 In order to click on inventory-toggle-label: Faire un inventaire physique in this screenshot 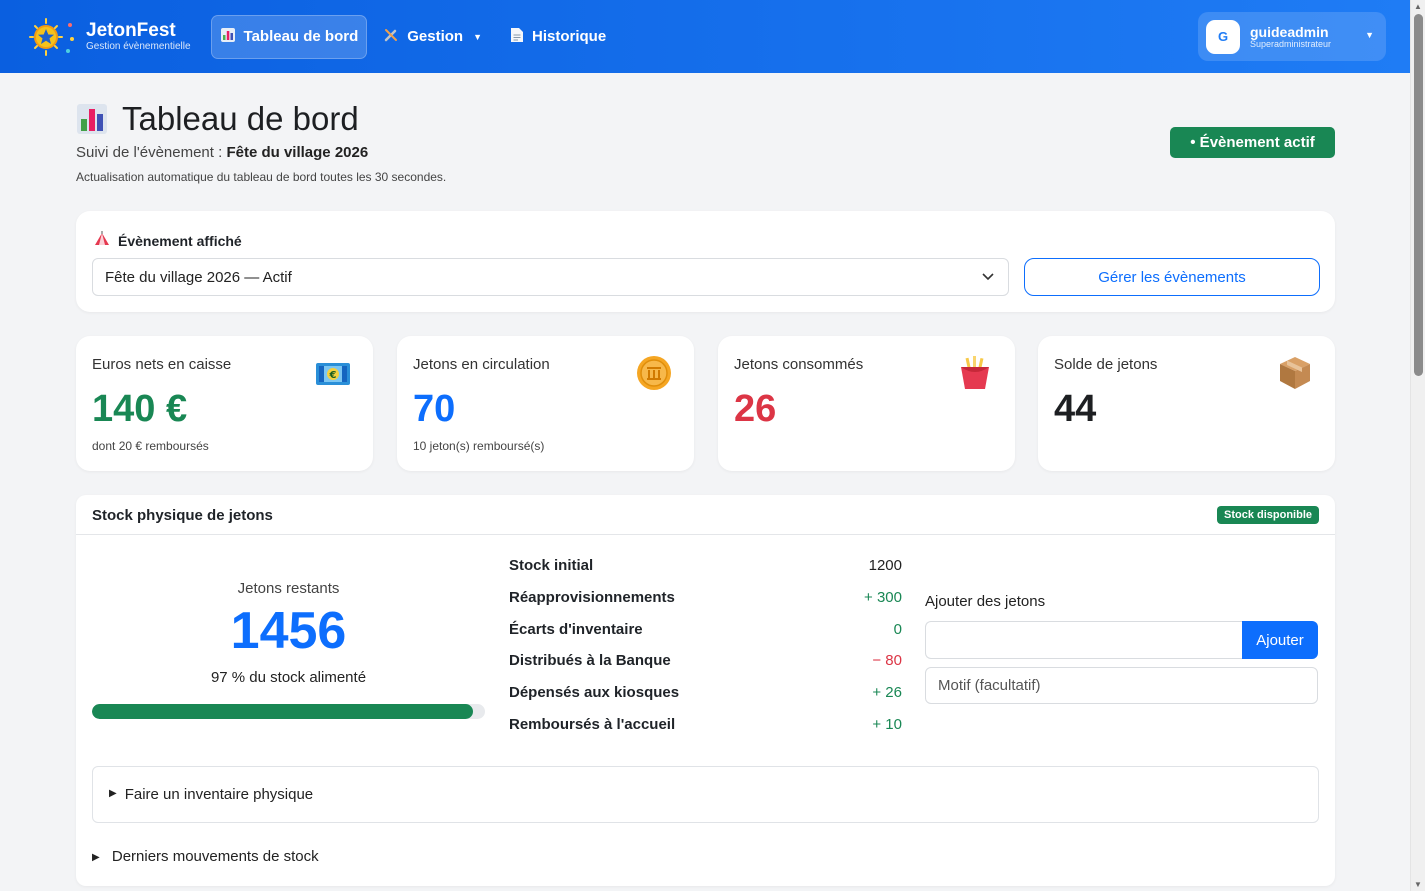, I will do `click(219, 794)`.